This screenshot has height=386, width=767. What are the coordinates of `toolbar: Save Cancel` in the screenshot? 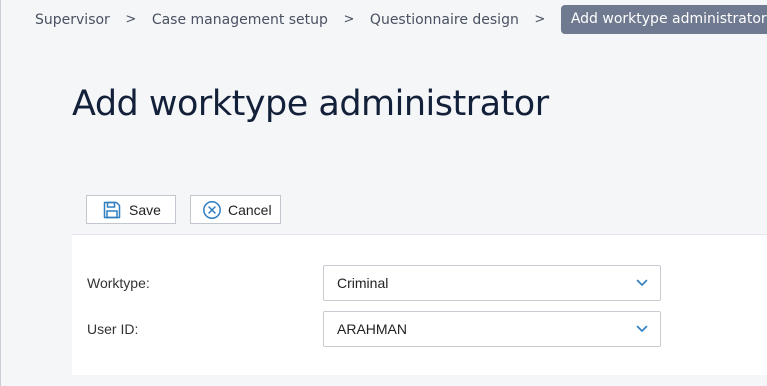 It's located at (183, 209).